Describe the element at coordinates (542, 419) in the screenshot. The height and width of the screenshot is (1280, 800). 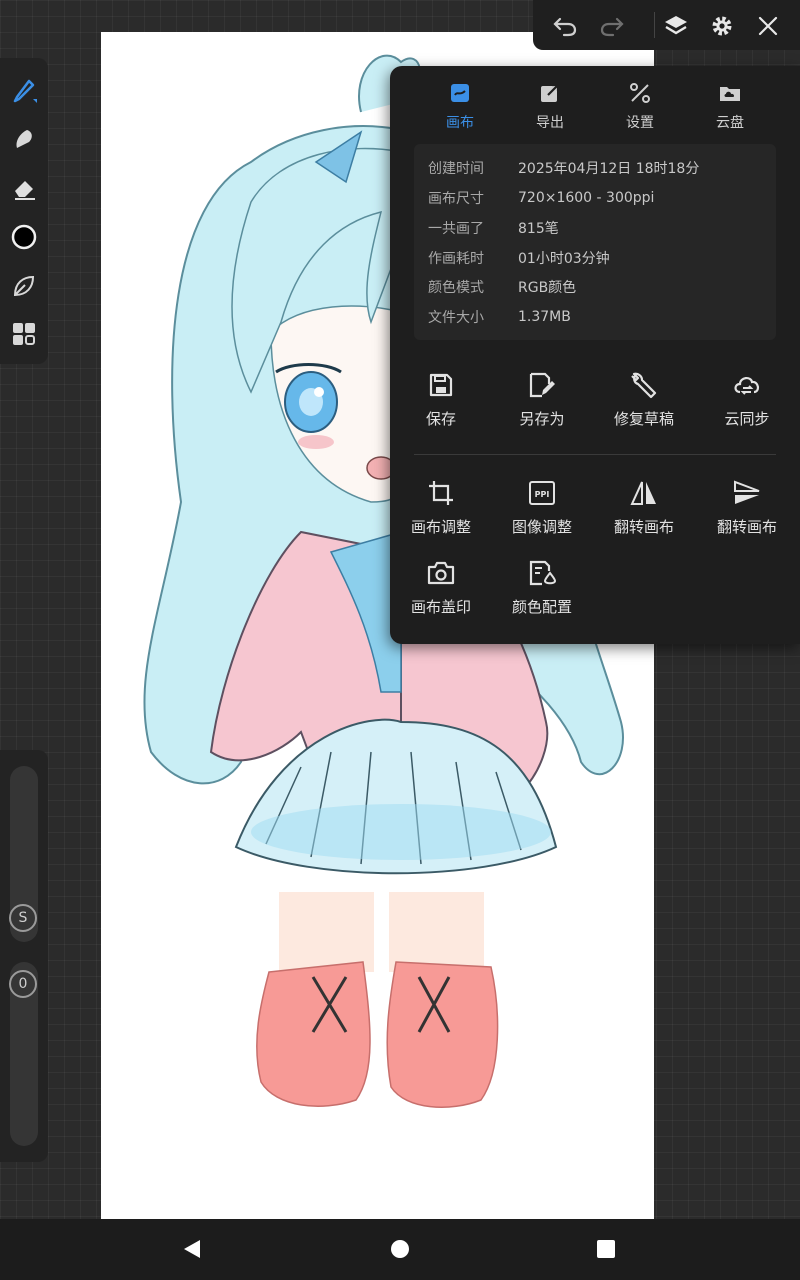
I see `save-as-label: 另存为` at that location.